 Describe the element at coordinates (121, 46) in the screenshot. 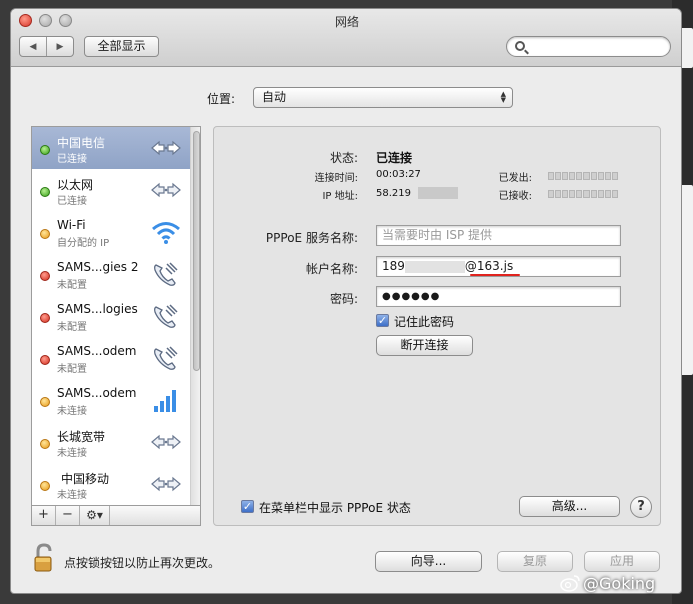

I see `show-all-button: 全部显示` at that location.